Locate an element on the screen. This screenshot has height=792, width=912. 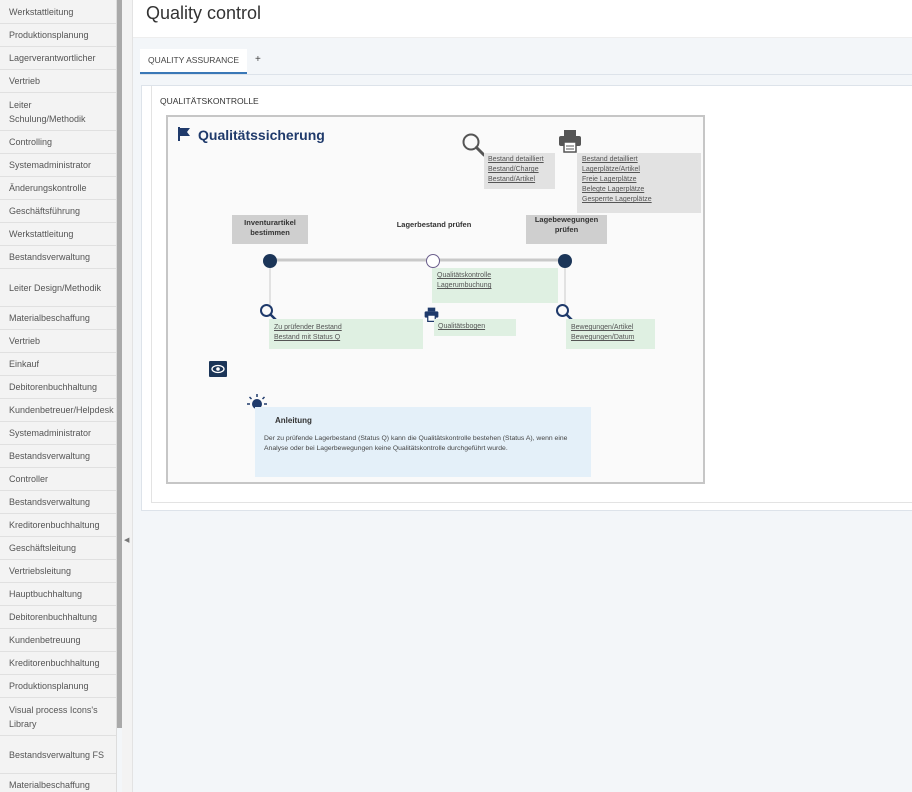
sidebar-item: Visual process Icons's Library is located at coordinates (58, 717).